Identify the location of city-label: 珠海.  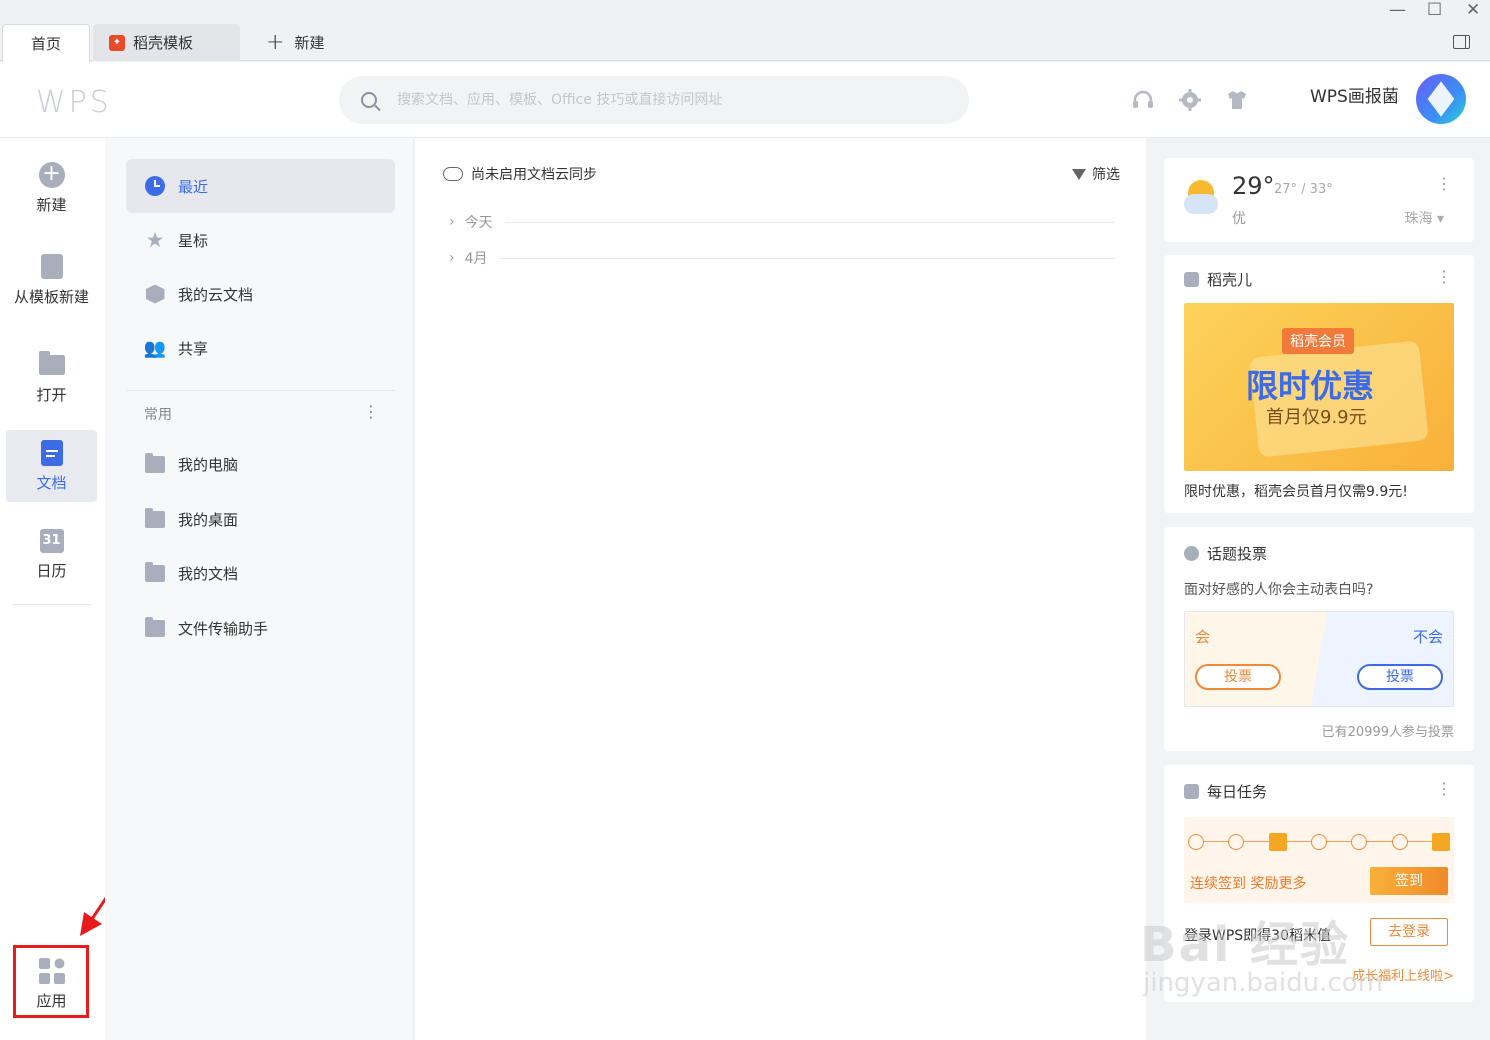
(1418, 219).